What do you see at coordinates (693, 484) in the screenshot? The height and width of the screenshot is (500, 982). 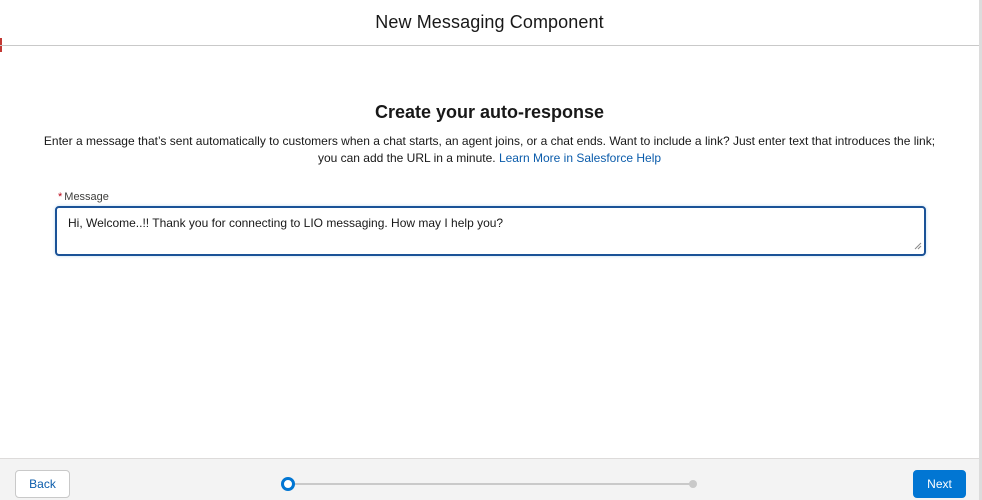 I see `progress-step-final` at bounding box center [693, 484].